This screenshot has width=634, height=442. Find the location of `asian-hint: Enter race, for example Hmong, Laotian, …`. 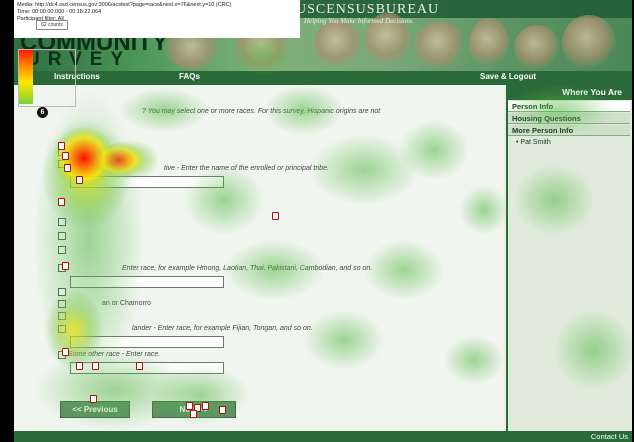

asian-hint: Enter race, for example Hmong, Laotian, … is located at coordinates (247, 268).